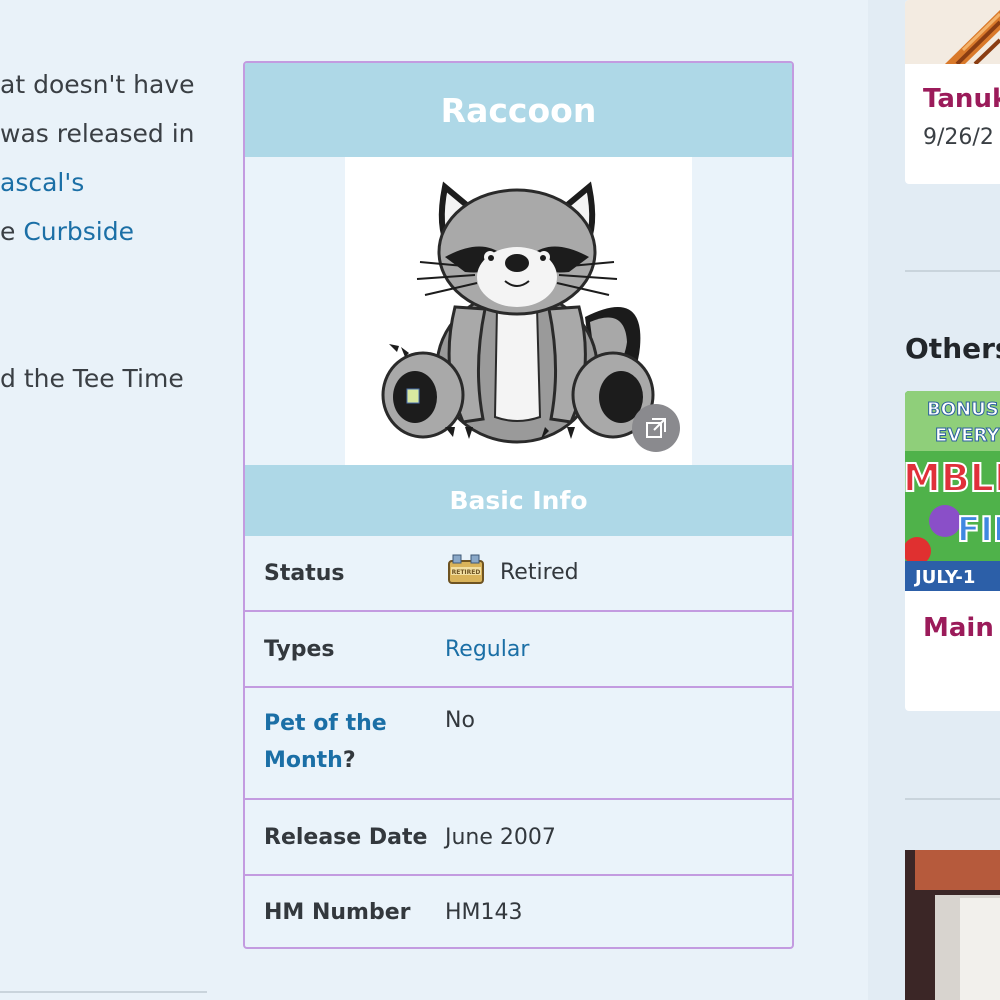 The width and height of the screenshot is (1000, 1000). What do you see at coordinates (325, 723) in the screenshot?
I see `pet-of-month-link: Pet of the` at bounding box center [325, 723].